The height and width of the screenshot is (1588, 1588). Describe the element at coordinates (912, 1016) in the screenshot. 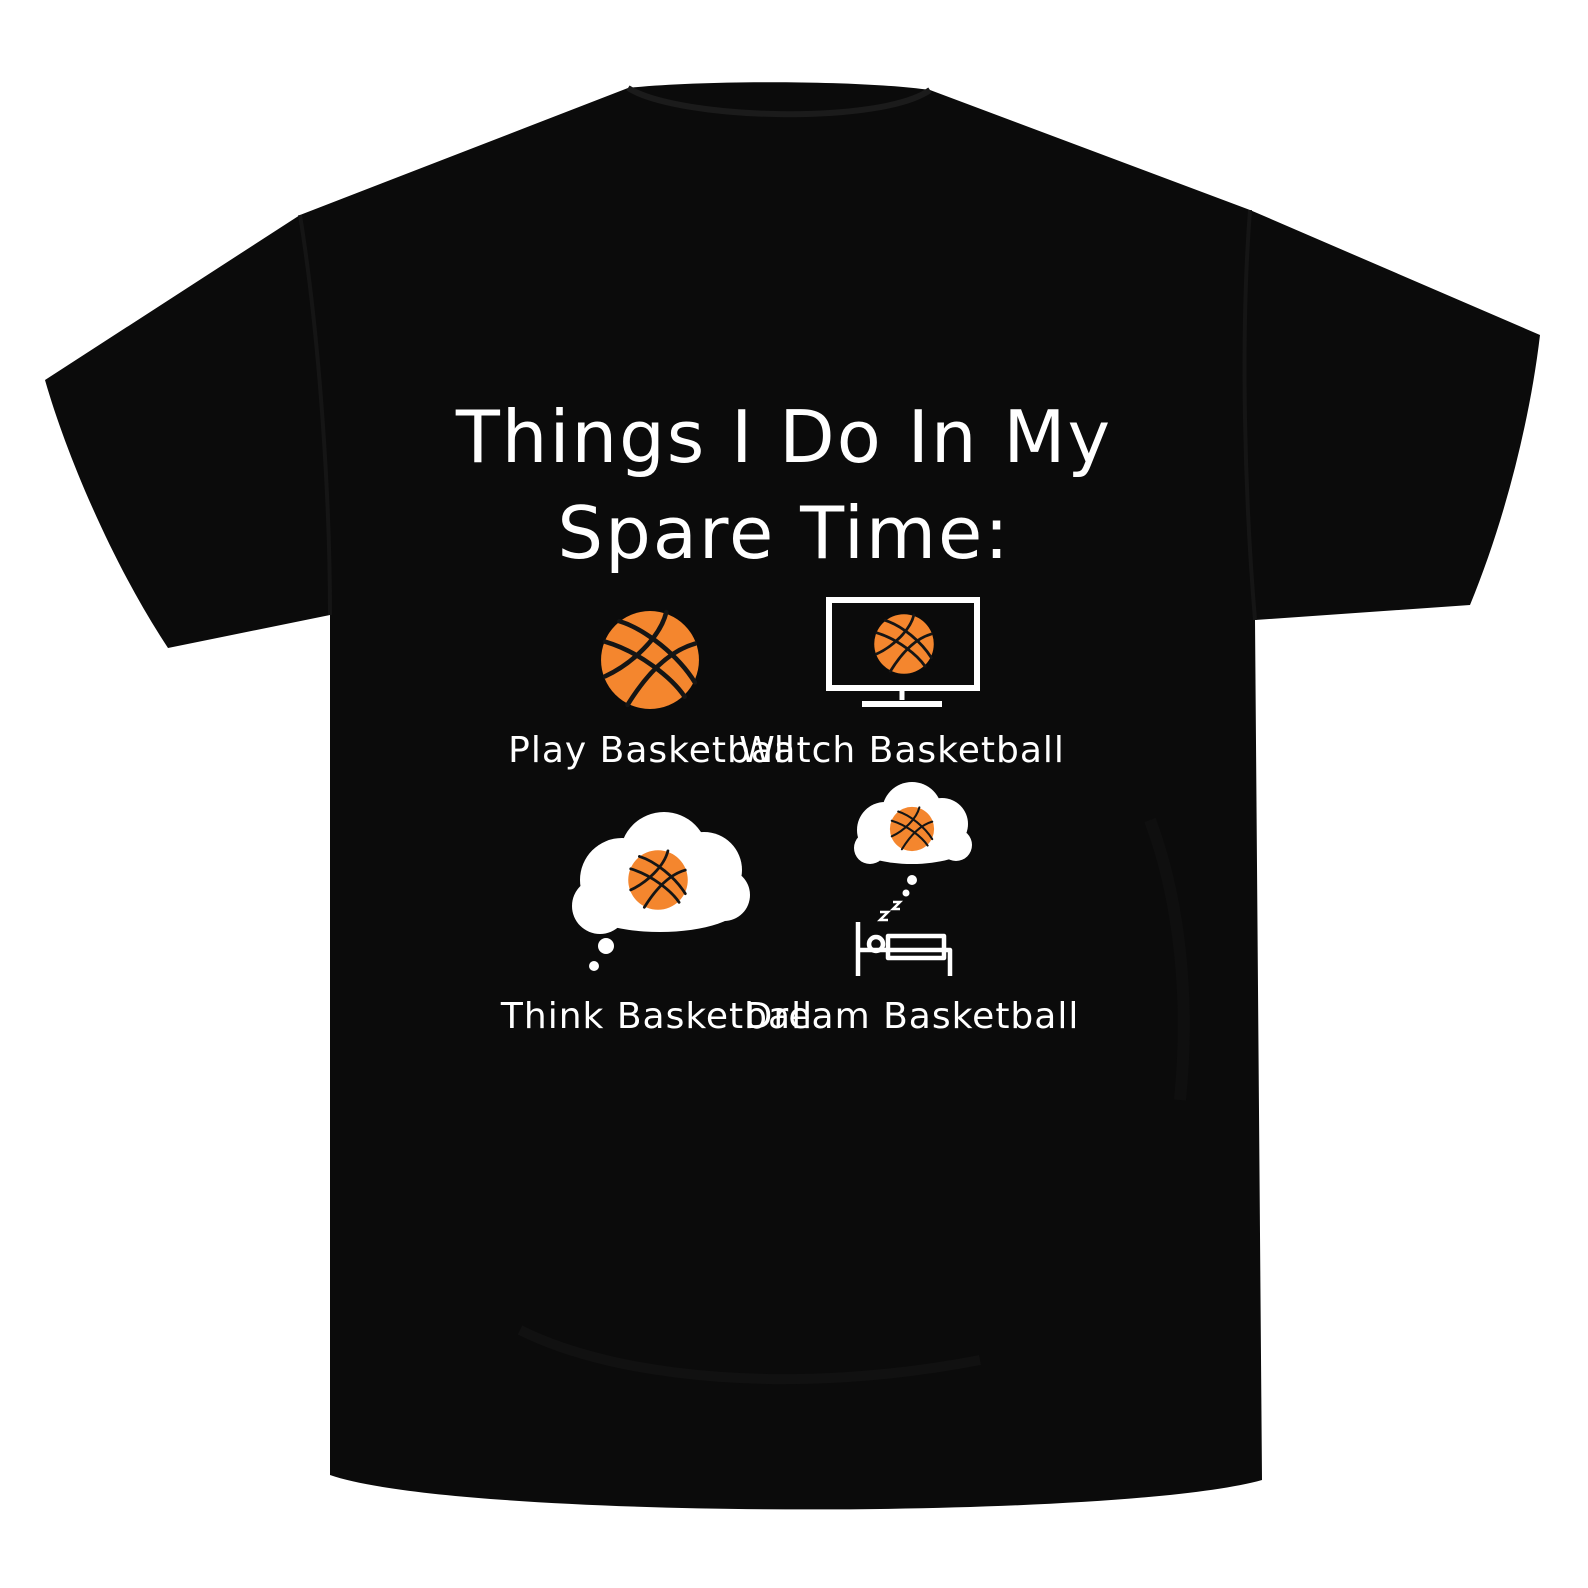

I see `caption-dream-basketball: Dream Basketball` at that location.